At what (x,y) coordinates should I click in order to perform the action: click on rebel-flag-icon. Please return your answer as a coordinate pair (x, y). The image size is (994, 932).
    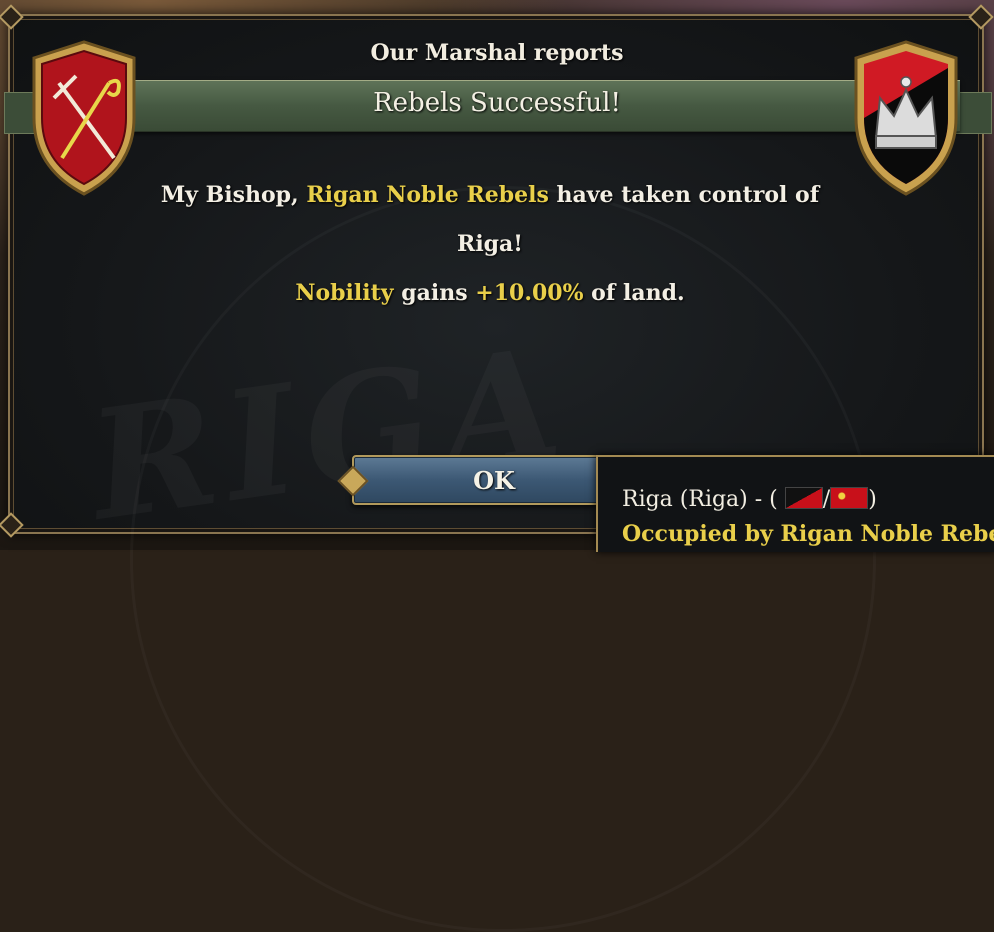
    Looking at the image, I should click on (803, 498).